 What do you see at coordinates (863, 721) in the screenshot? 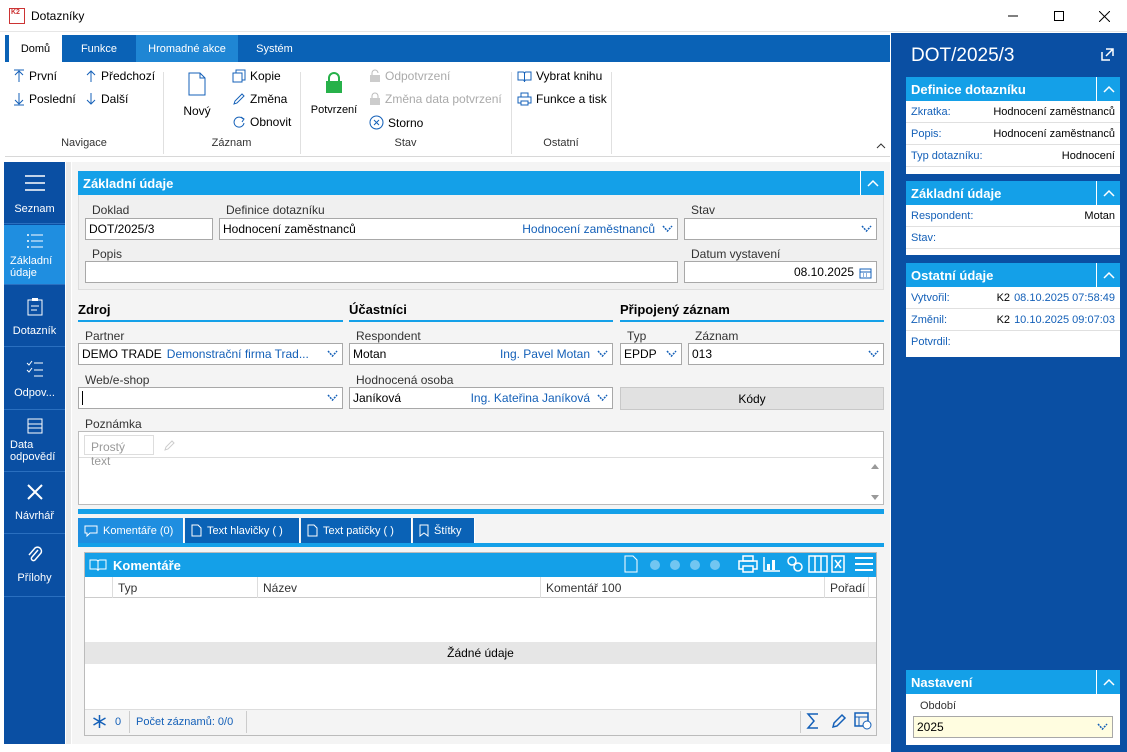
I see `table-settings-icon` at bounding box center [863, 721].